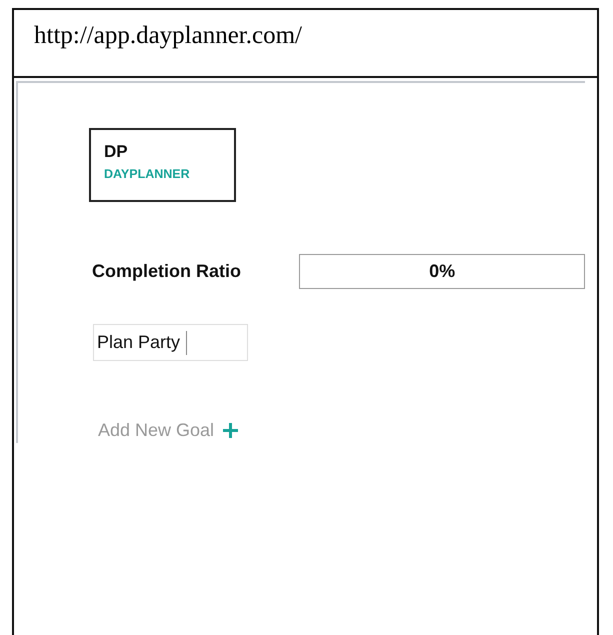 This screenshot has height=635, width=613. Describe the element at coordinates (116, 152) in the screenshot. I see `logo-initials: DP` at that location.